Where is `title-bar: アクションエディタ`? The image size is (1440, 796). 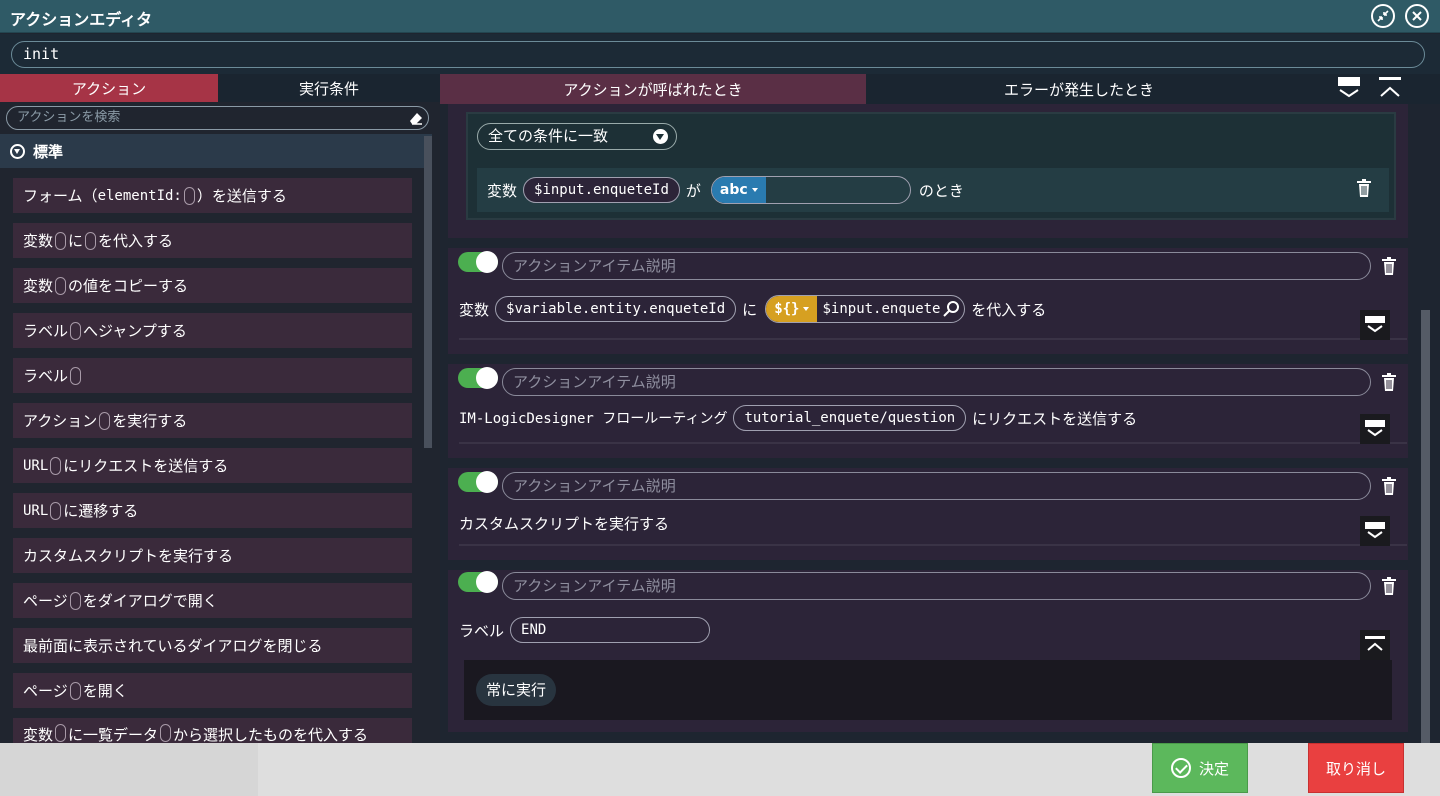 title-bar: アクションエディタ is located at coordinates (720, 16).